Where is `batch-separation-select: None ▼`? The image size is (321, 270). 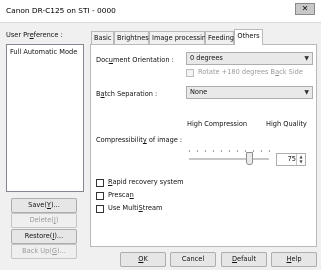 batch-separation-select: None ▼ is located at coordinates (249, 92).